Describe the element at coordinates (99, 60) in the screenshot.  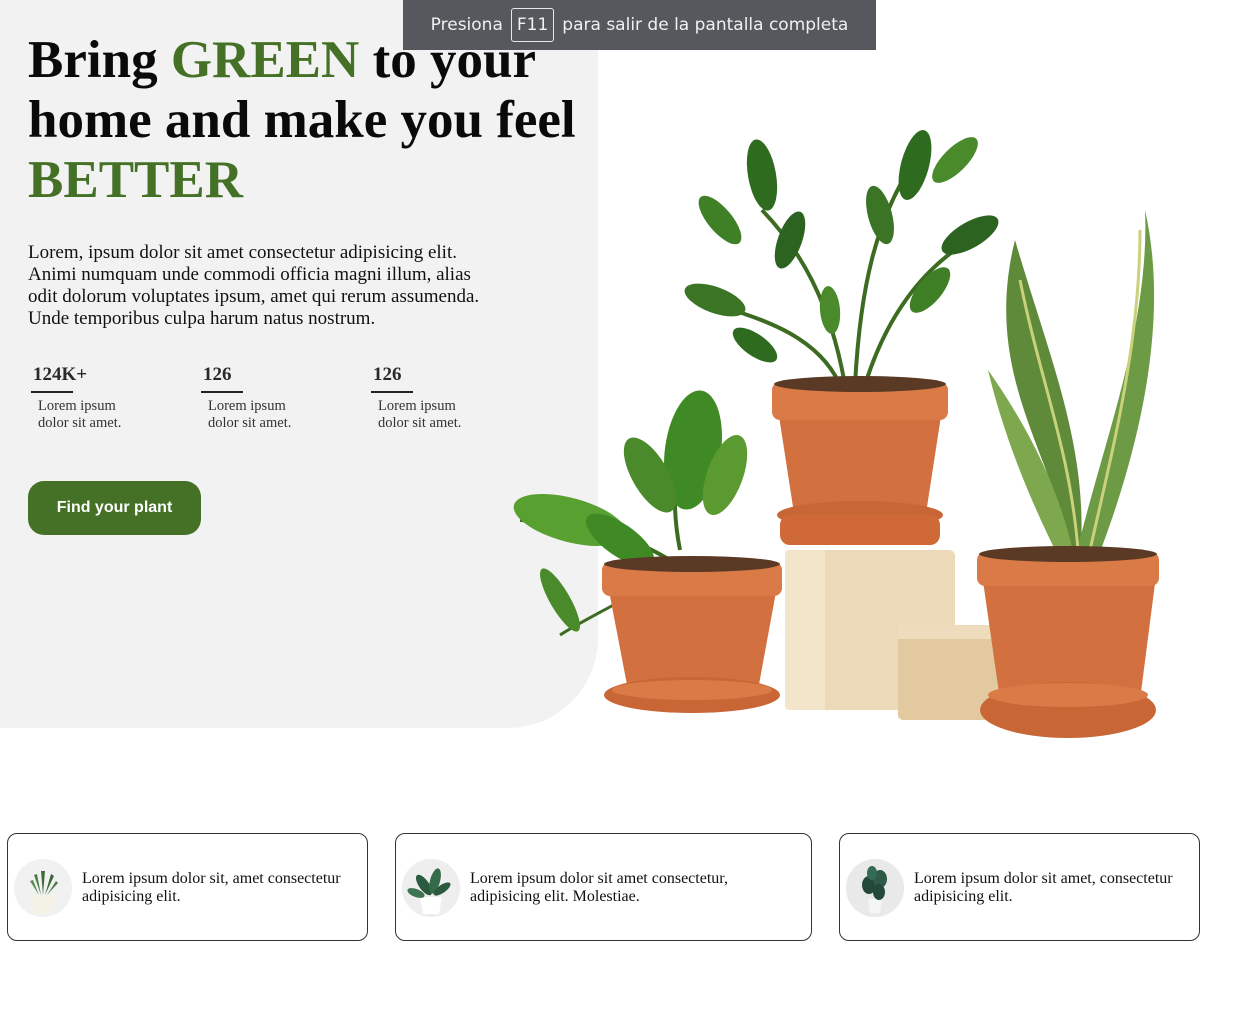
I see `headline-part-1: Bring` at that location.